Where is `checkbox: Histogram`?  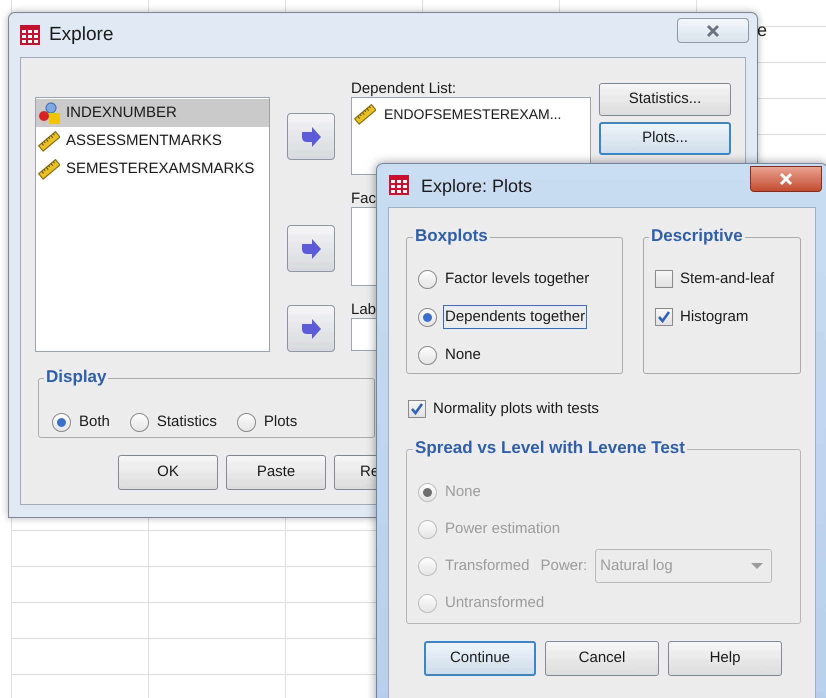 checkbox: Histogram is located at coordinates (701, 317).